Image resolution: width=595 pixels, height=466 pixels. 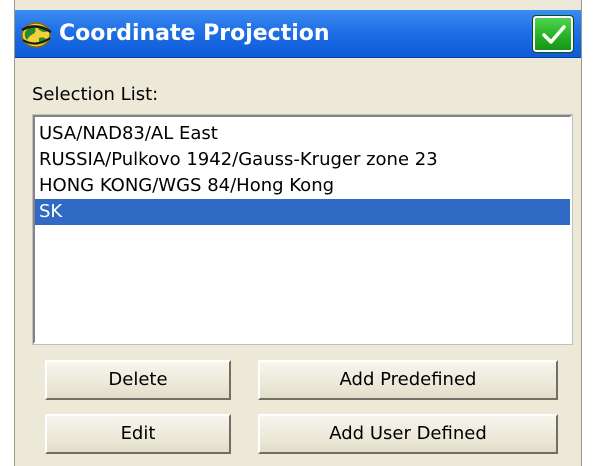 What do you see at coordinates (553, 34) in the screenshot?
I see `ok-button` at bounding box center [553, 34].